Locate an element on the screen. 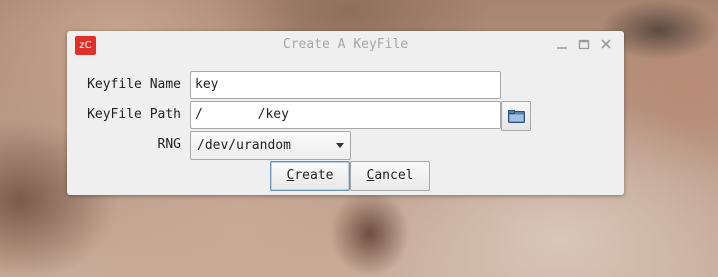 This screenshot has width=718, height=277. cancel-button: Cancel is located at coordinates (390, 176).